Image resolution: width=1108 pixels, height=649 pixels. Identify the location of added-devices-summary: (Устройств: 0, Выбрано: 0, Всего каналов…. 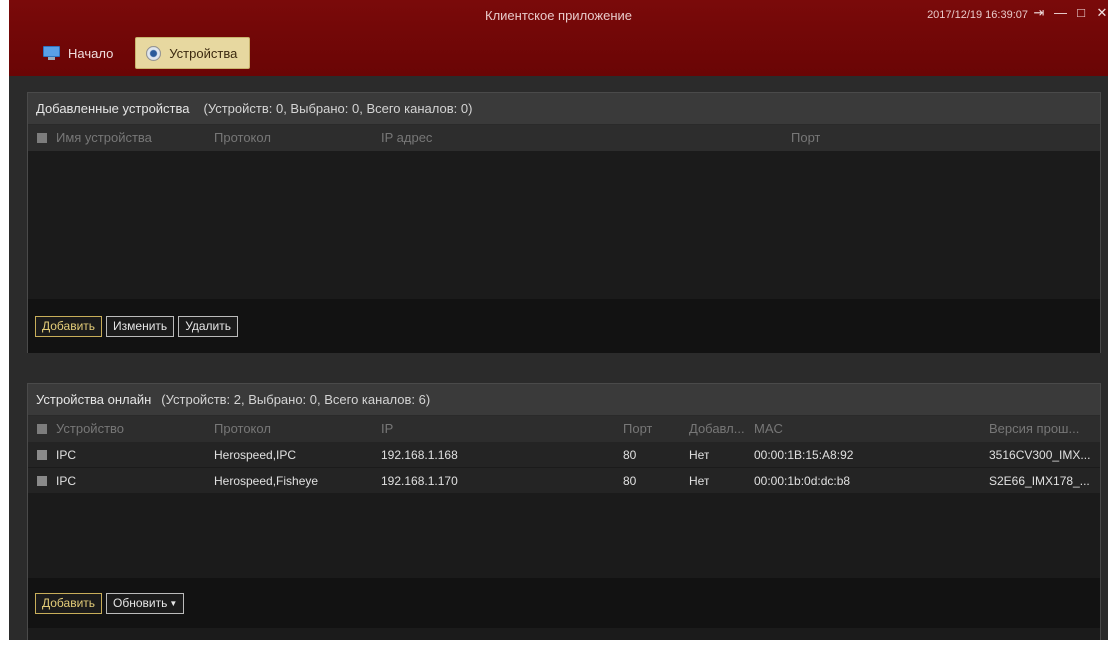
(338, 108).